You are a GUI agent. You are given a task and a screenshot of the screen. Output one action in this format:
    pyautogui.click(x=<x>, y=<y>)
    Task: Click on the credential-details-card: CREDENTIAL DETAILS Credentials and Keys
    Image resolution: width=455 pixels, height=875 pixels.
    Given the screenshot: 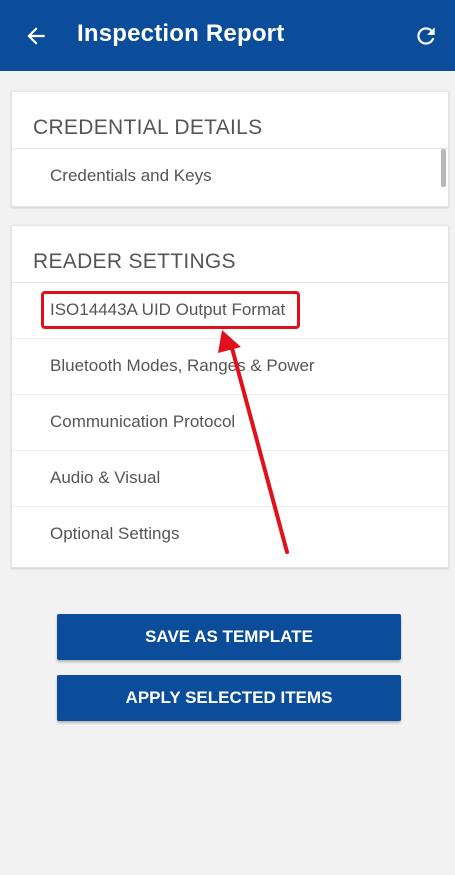 What is the action you would take?
    pyautogui.click(x=230, y=149)
    